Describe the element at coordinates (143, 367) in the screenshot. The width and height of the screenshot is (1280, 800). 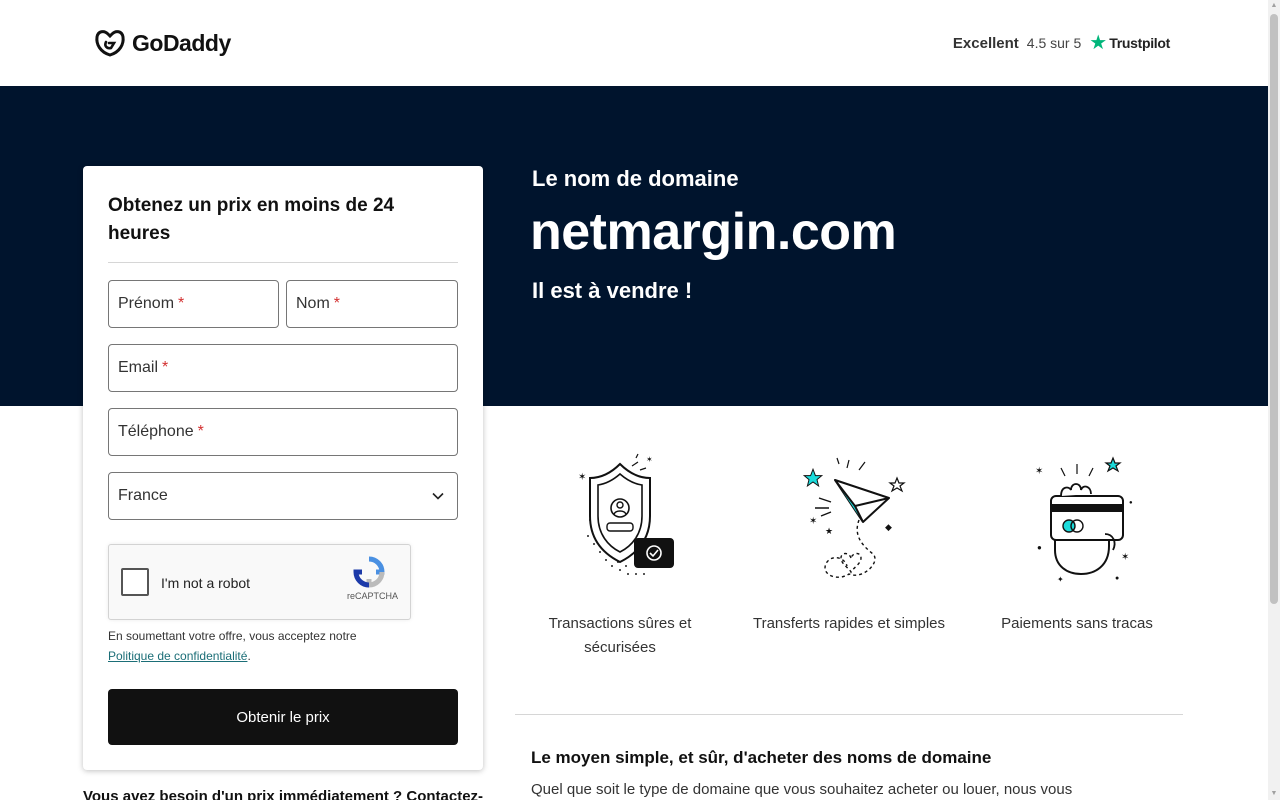
I see `email-label: Email *` at that location.